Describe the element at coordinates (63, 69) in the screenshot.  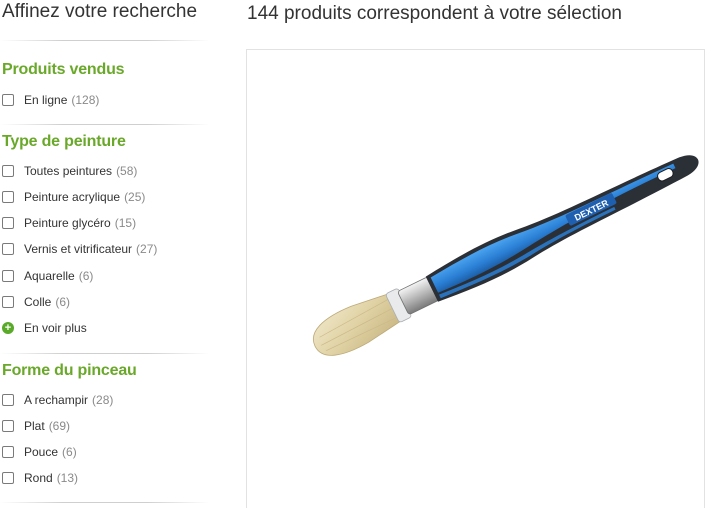
I see `section-title-produits-vendus: Produits vendus` at that location.